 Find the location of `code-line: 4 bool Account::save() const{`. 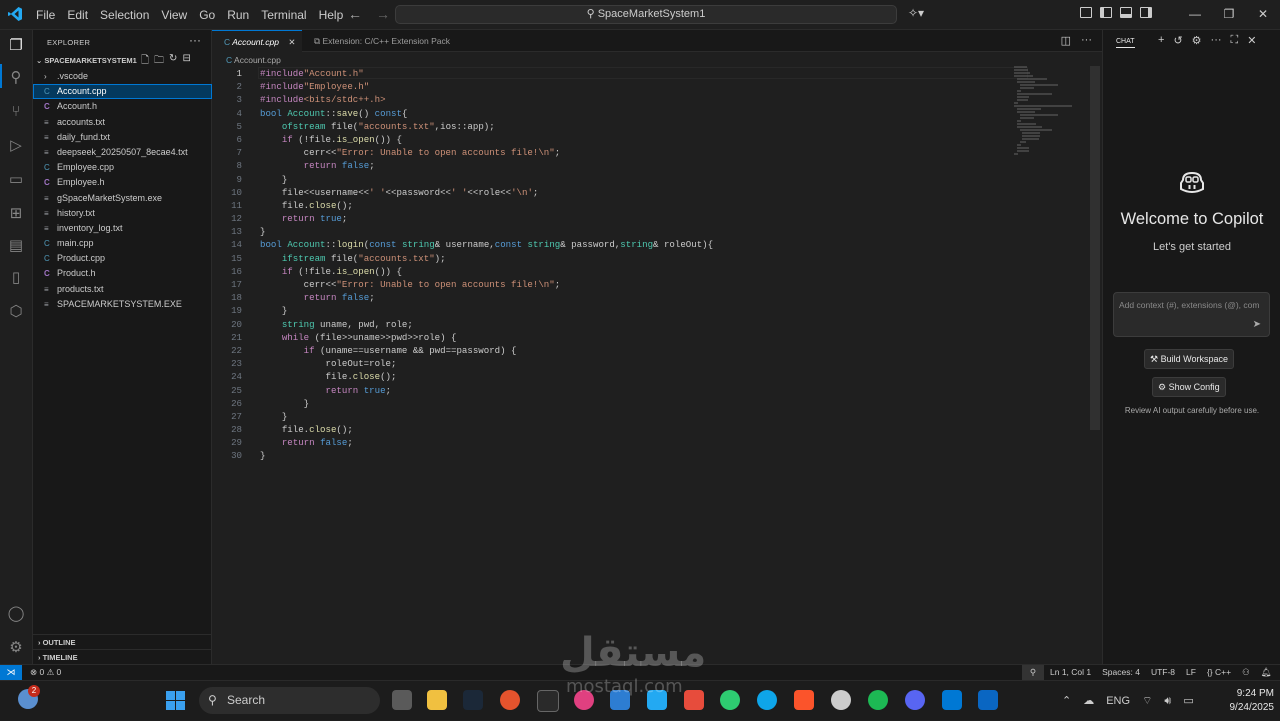

code-line: 4 bool Account::save() const{ is located at coordinates (612, 113).